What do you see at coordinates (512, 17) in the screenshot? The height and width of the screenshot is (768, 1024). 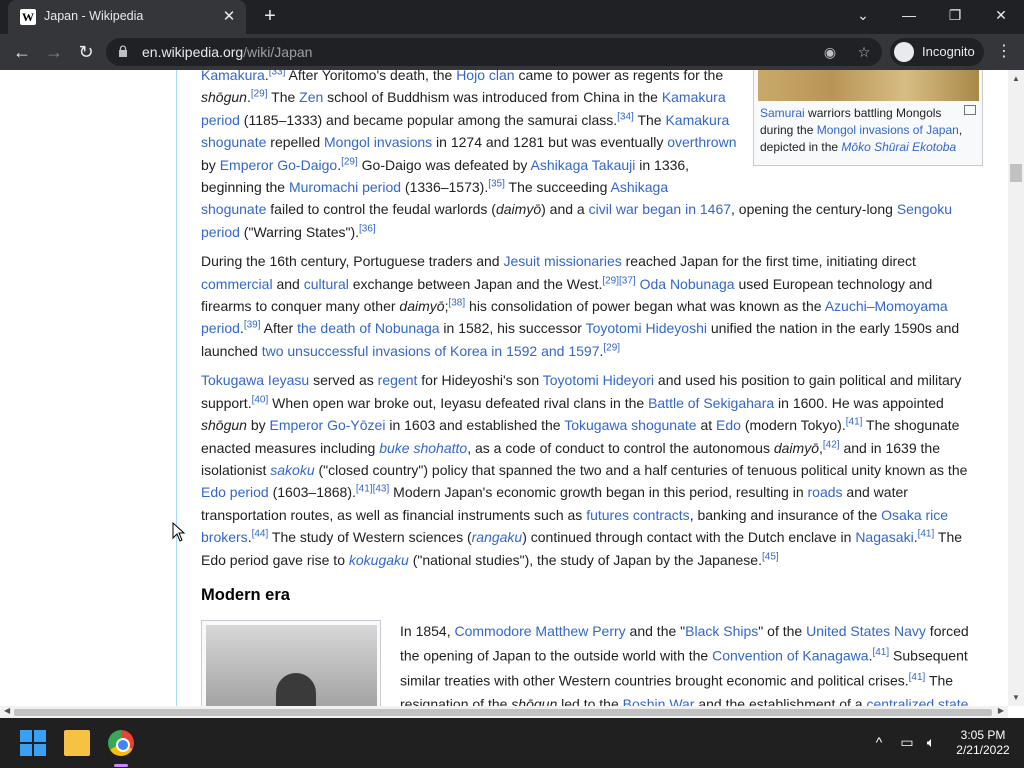 I see `tab-strip: W Japan - Wikipedia ✕ + ⌄ — ❐ ✕` at bounding box center [512, 17].